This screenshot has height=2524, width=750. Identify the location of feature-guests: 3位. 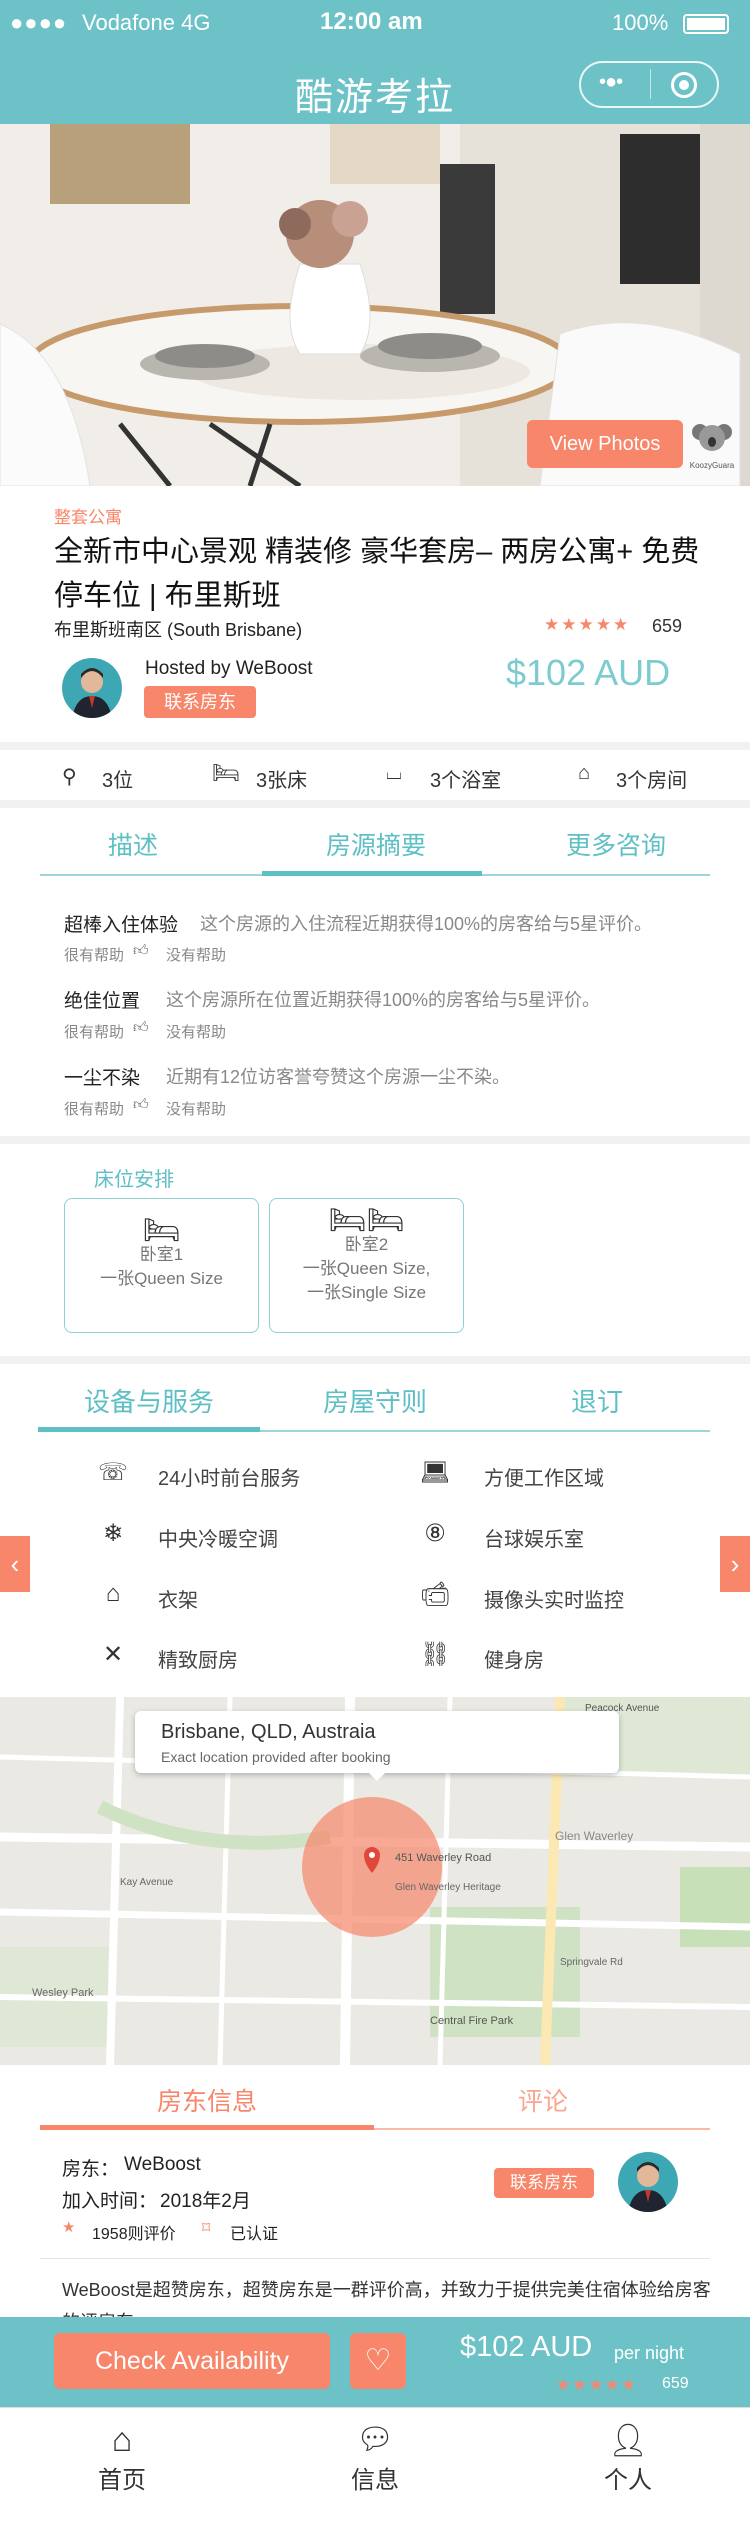
(118, 781).